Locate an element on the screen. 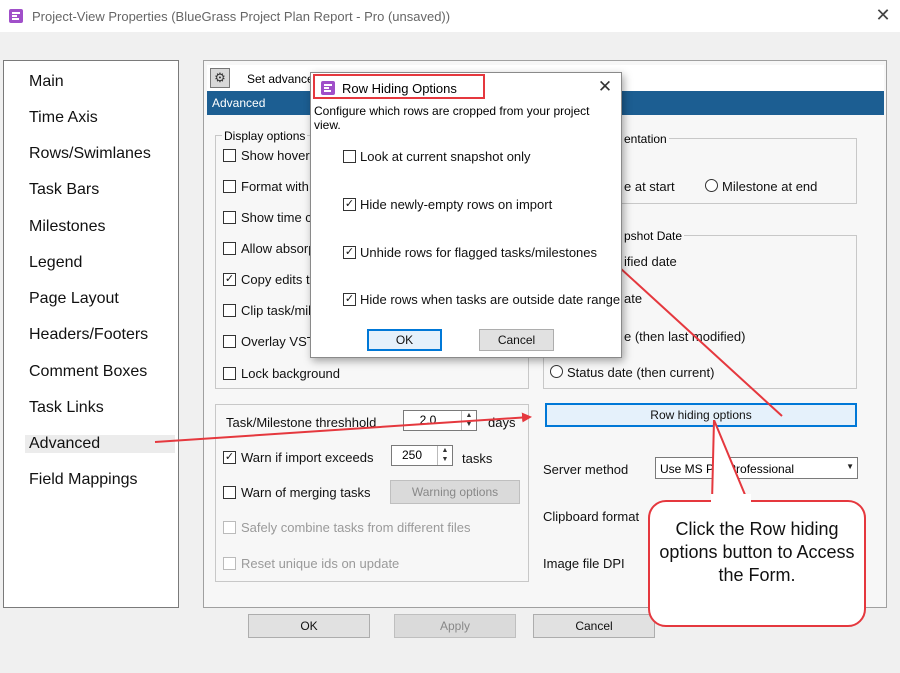  arrow-advanced-to-row-hiding is located at coordinates (343, 427).